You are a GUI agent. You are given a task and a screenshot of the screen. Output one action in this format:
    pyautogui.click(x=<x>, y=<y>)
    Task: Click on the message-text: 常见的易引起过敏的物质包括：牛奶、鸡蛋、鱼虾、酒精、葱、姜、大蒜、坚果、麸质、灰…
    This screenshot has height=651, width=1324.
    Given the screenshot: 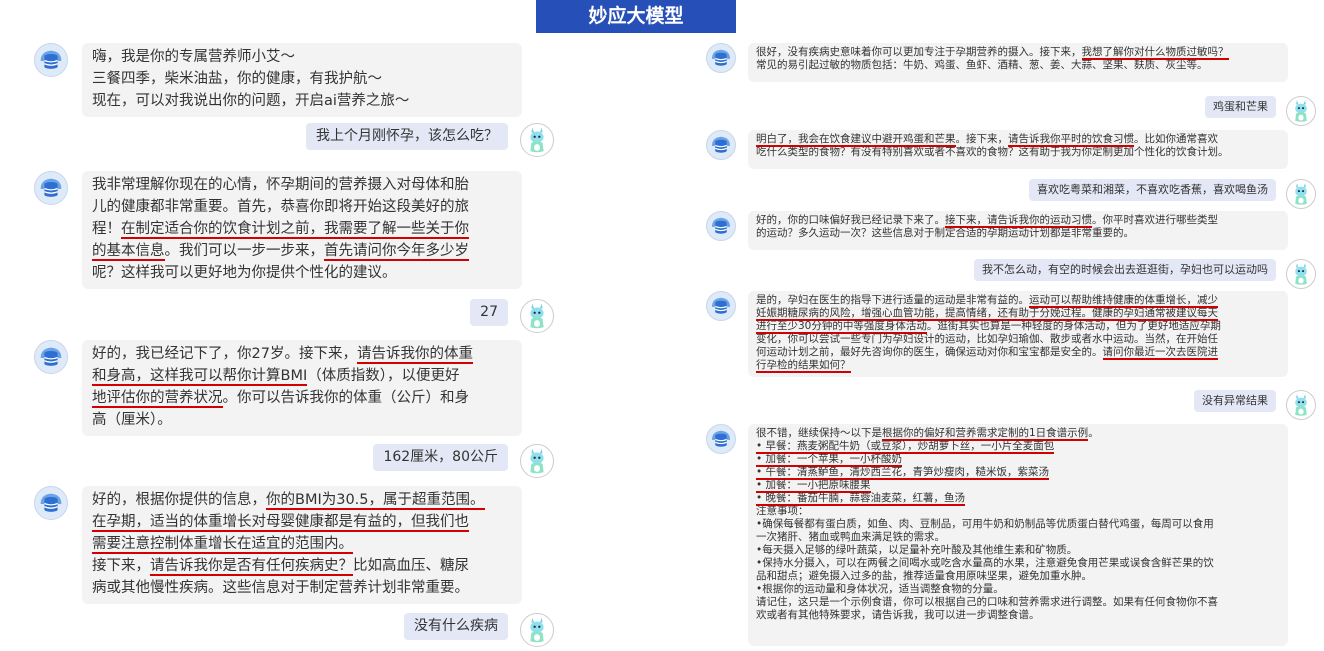 What is the action you would take?
    pyautogui.click(x=982, y=65)
    